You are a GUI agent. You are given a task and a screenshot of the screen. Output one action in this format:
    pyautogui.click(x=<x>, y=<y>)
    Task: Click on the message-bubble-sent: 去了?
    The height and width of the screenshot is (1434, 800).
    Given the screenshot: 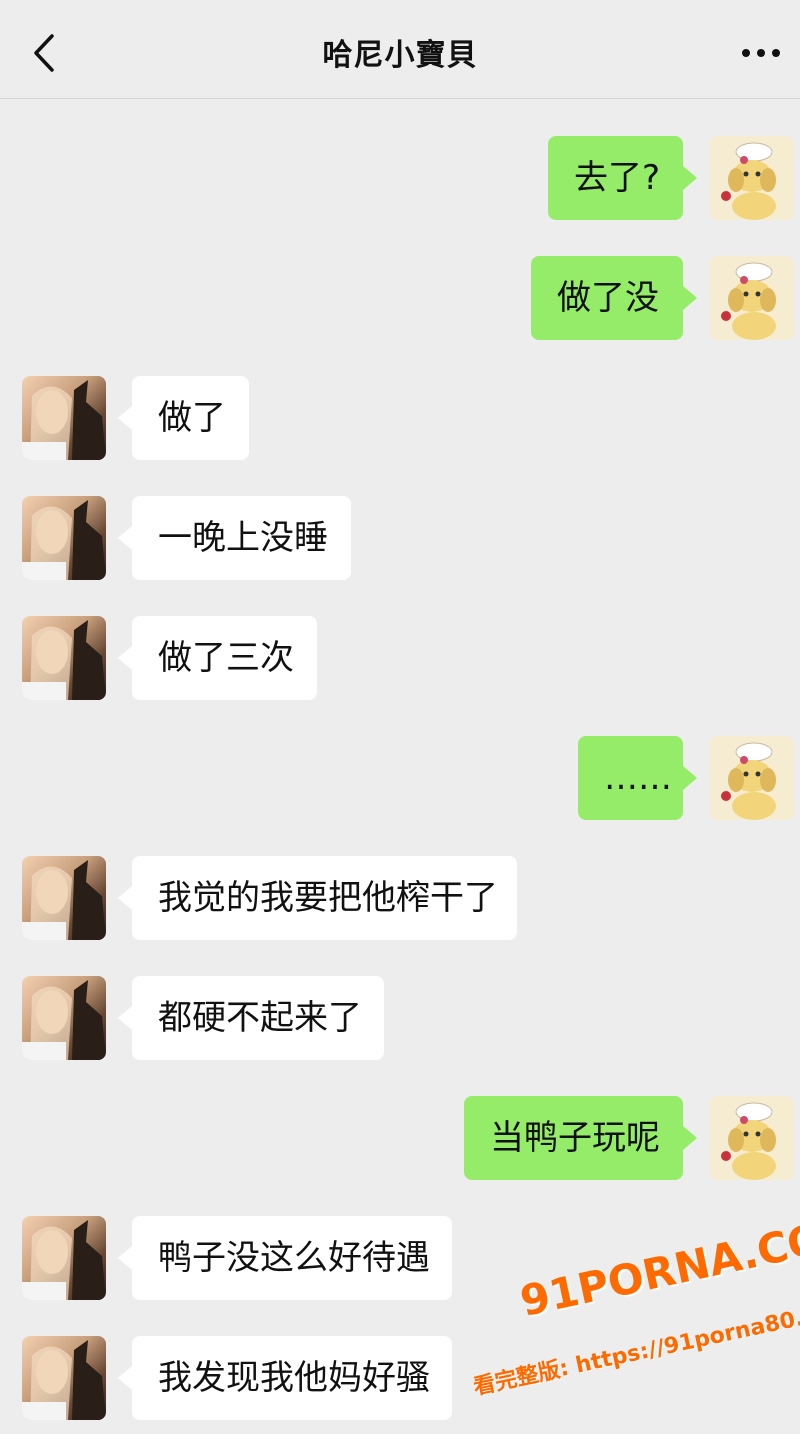 What is the action you would take?
    pyautogui.click(x=622, y=178)
    